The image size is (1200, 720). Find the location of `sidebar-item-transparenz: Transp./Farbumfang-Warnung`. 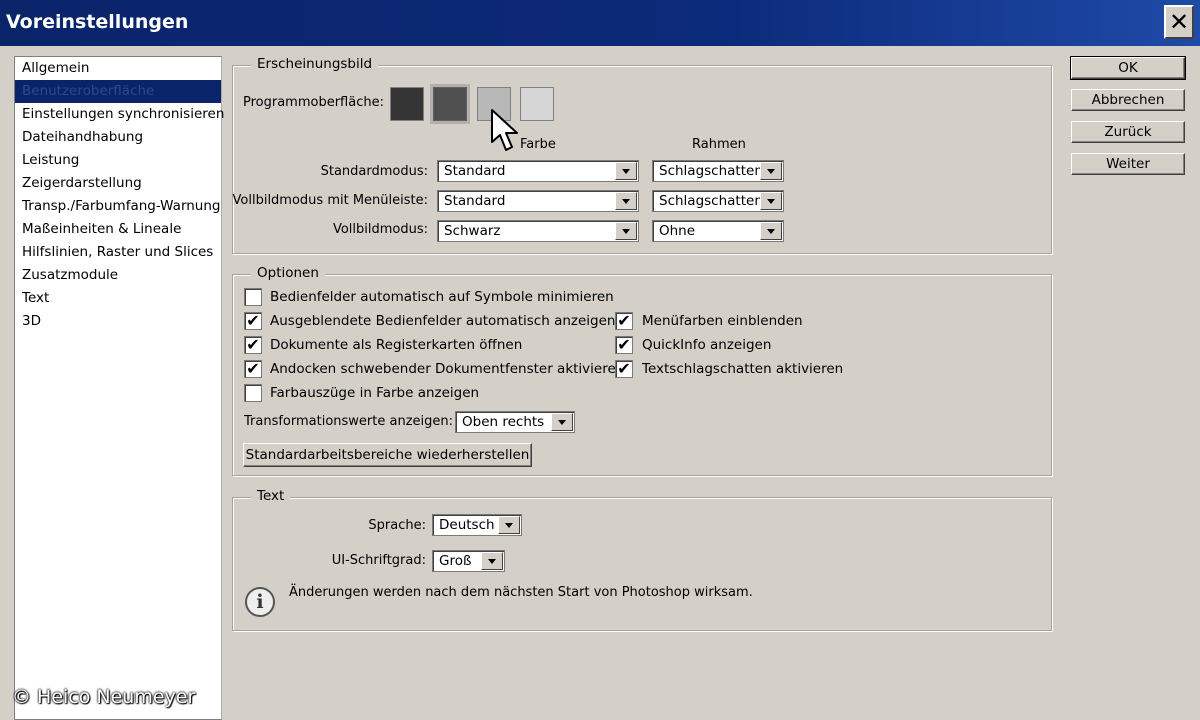

sidebar-item-transparenz: Transp./Farbumfang-Warnung is located at coordinates (118, 206).